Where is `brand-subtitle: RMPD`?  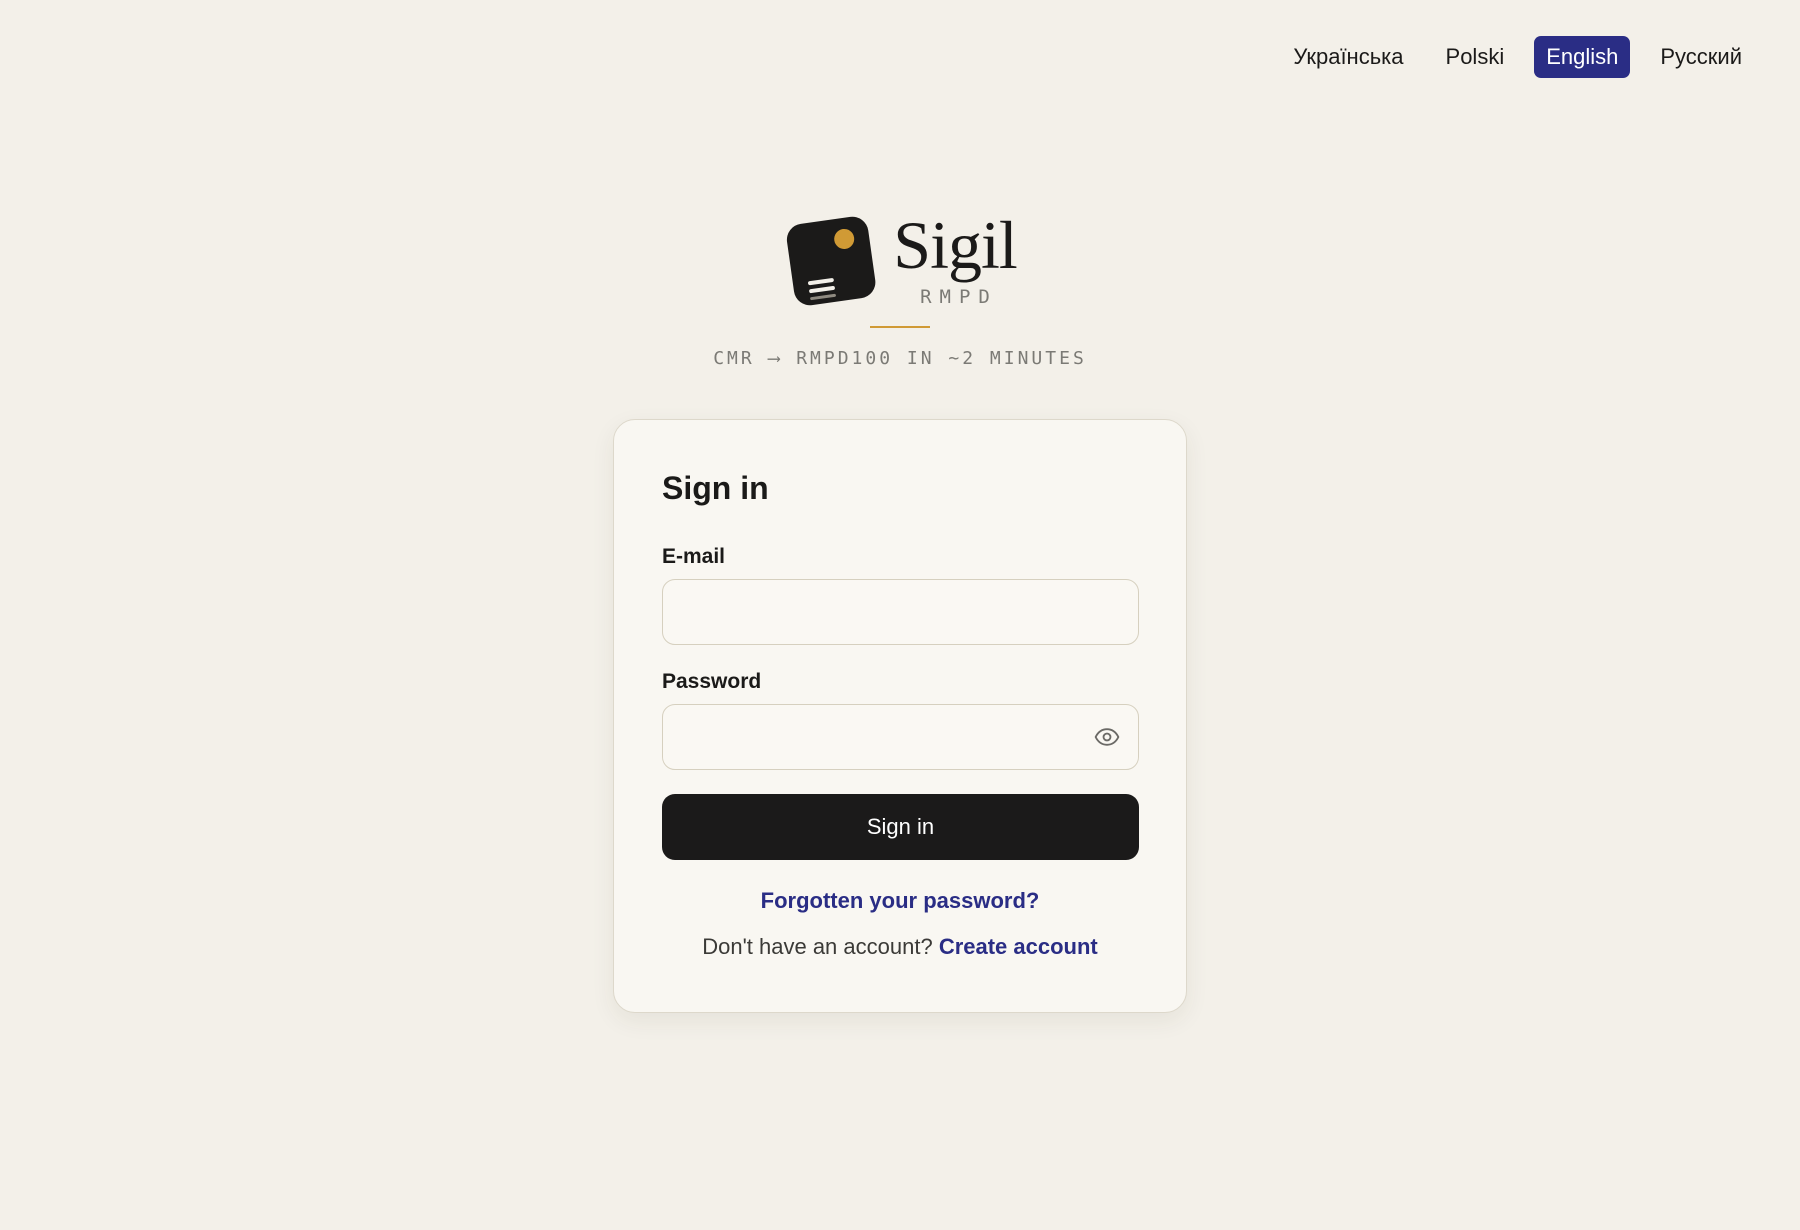
brand-subtitle: RMPD is located at coordinates (959, 297).